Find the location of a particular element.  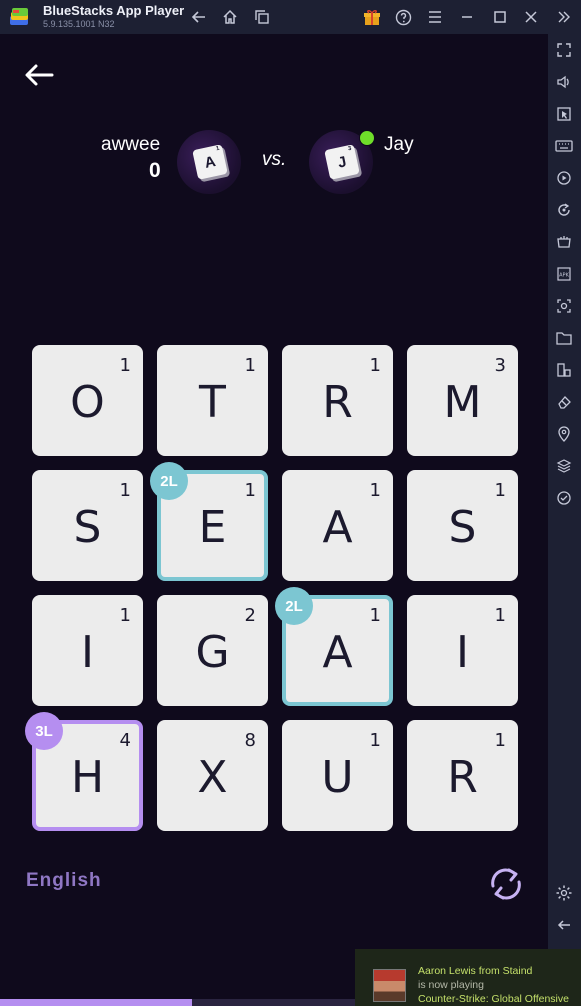

gift-icon is located at coordinates (372, 17).